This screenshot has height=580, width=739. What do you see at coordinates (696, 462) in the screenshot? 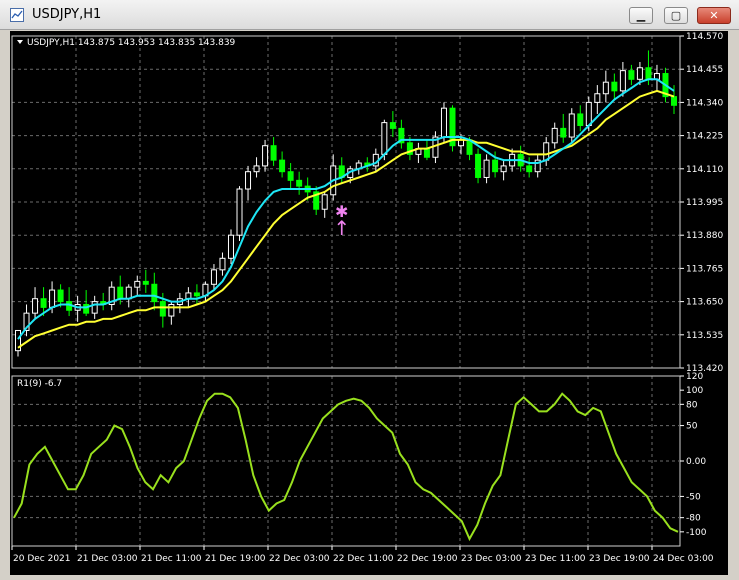
I see `indicator-y-tick-label: 0.00` at bounding box center [696, 462].